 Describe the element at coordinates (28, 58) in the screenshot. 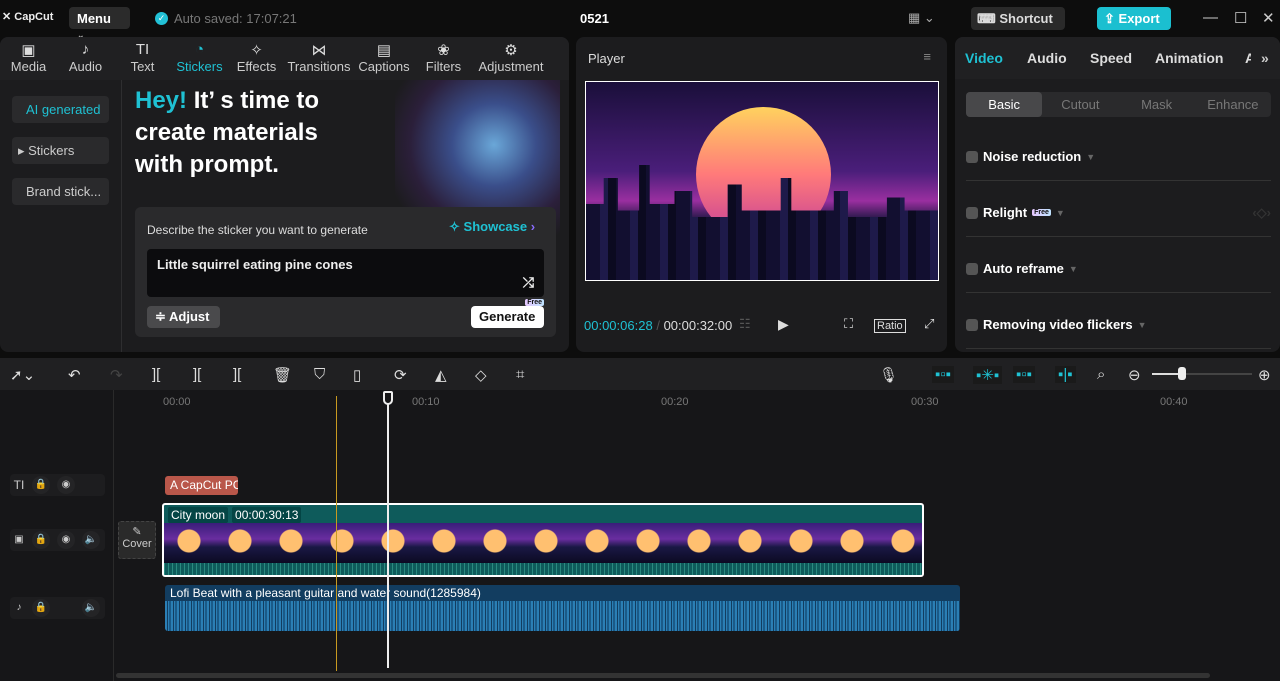

I see `tab-media: ▣ Media` at that location.